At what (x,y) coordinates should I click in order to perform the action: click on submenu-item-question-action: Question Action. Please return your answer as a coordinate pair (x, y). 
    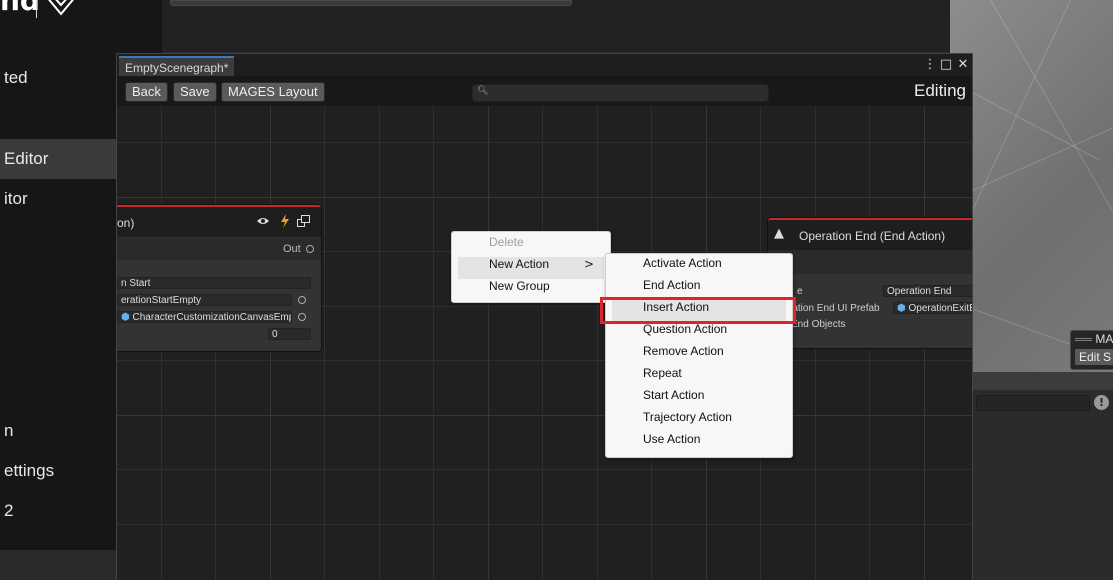
    Looking at the image, I should click on (699, 333).